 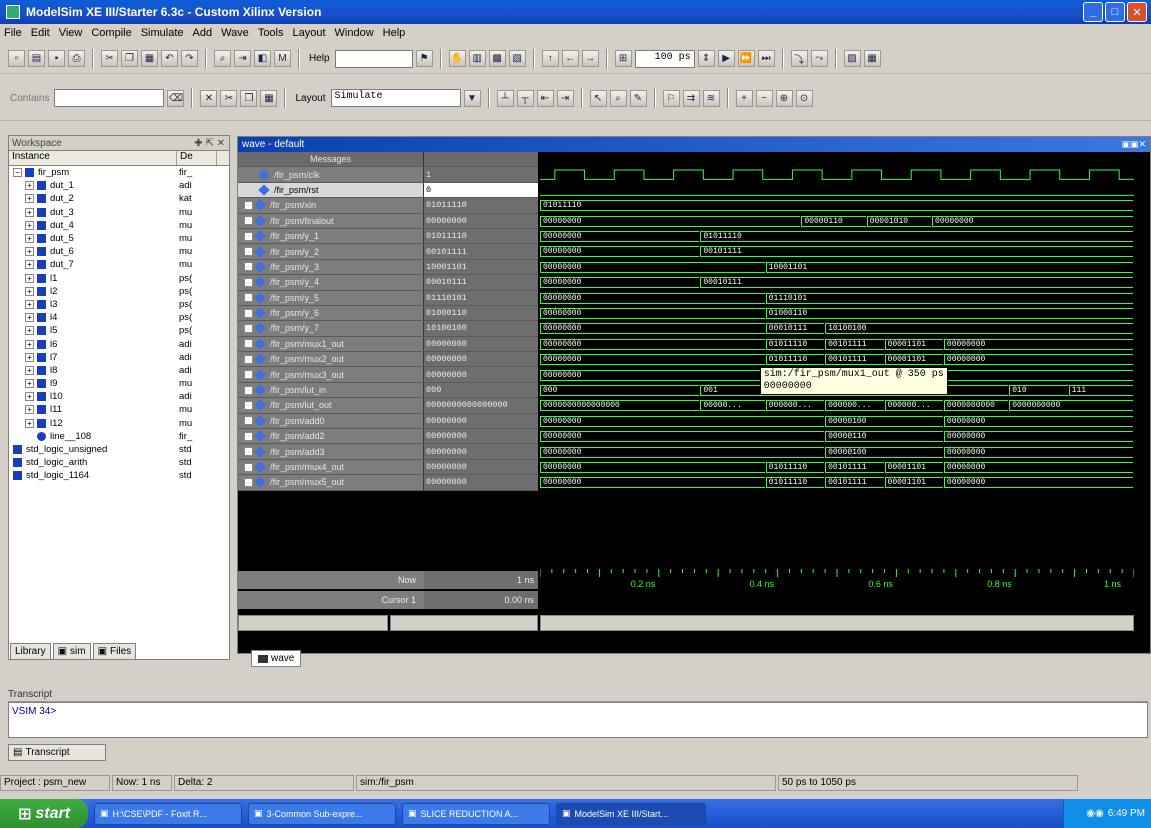 What do you see at coordinates (209, 143) in the screenshot?
I see `workspace-pin-icon: ✚ ⇱ ✕` at bounding box center [209, 143].